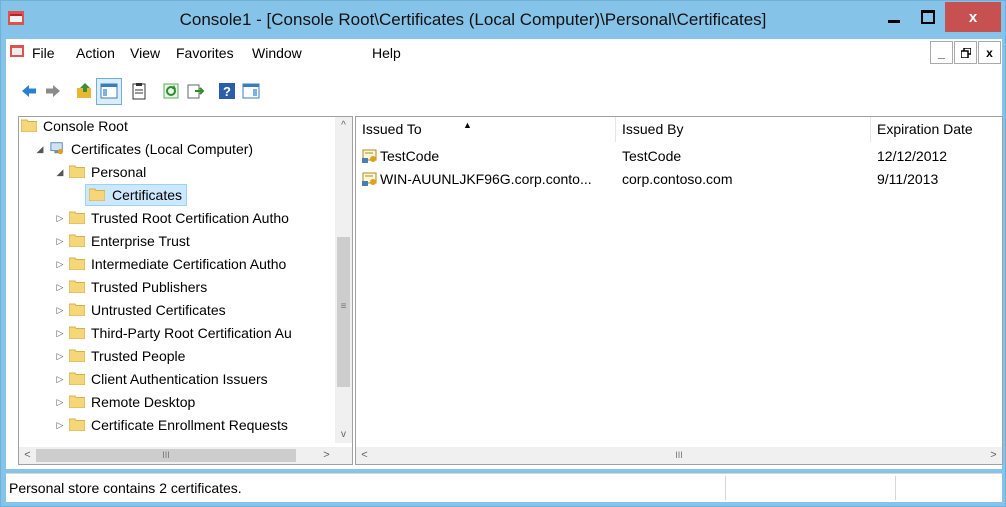 The width and height of the screenshot is (1006, 507). I want to click on tree-item-label: Client Authentication Issuers, so click(179, 379).